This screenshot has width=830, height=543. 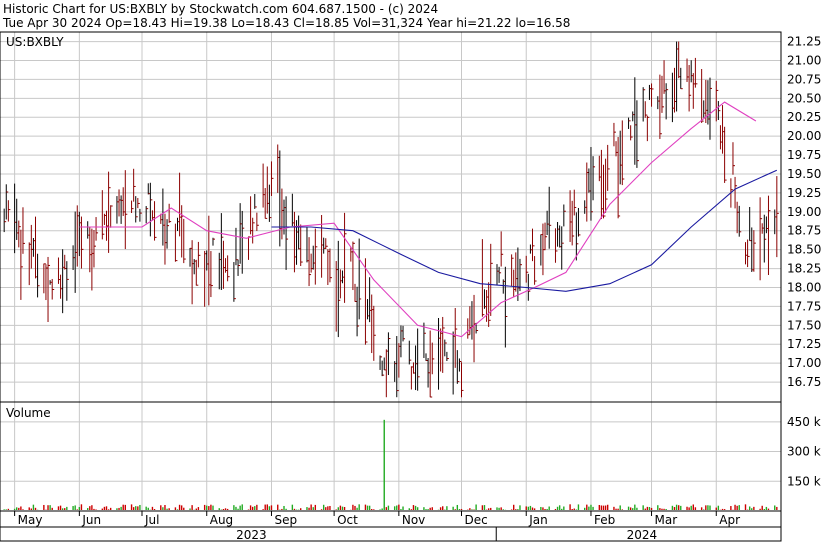 I want to click on month-label: Jan, so click(x=538, y=520).